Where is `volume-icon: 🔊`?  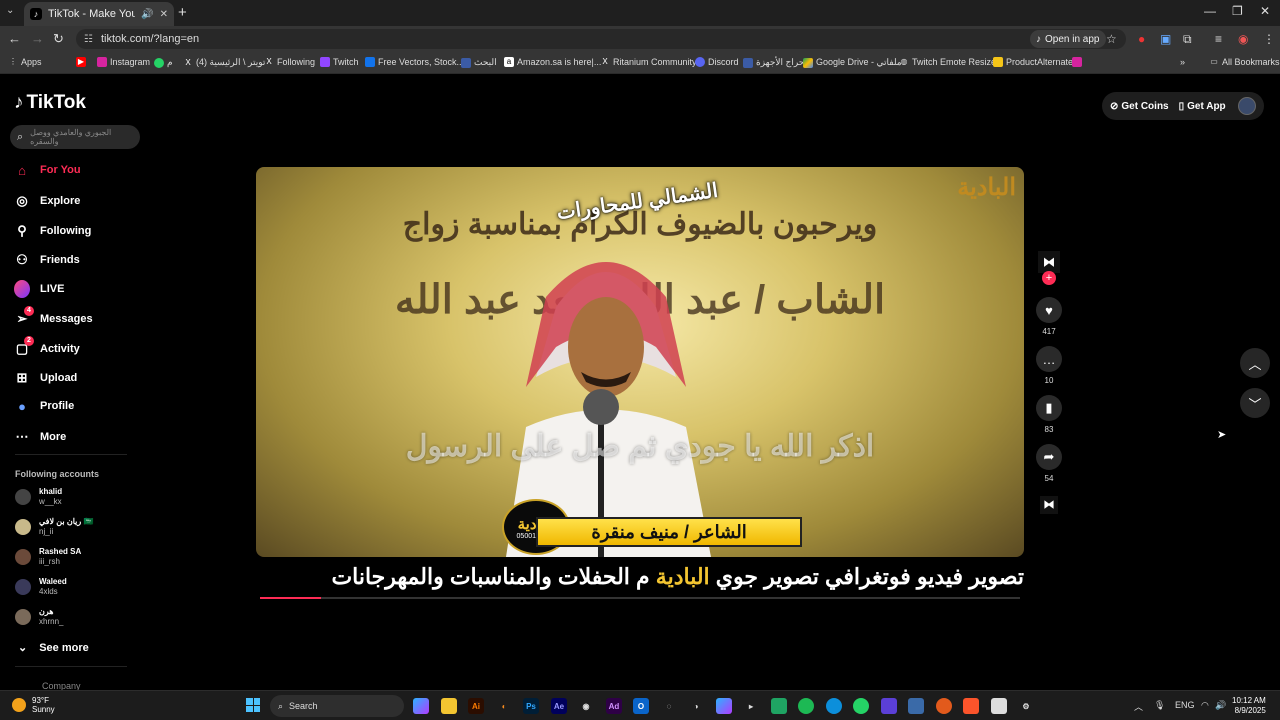
volume-icon: 🔊 is located at coordinates (1220, 705).